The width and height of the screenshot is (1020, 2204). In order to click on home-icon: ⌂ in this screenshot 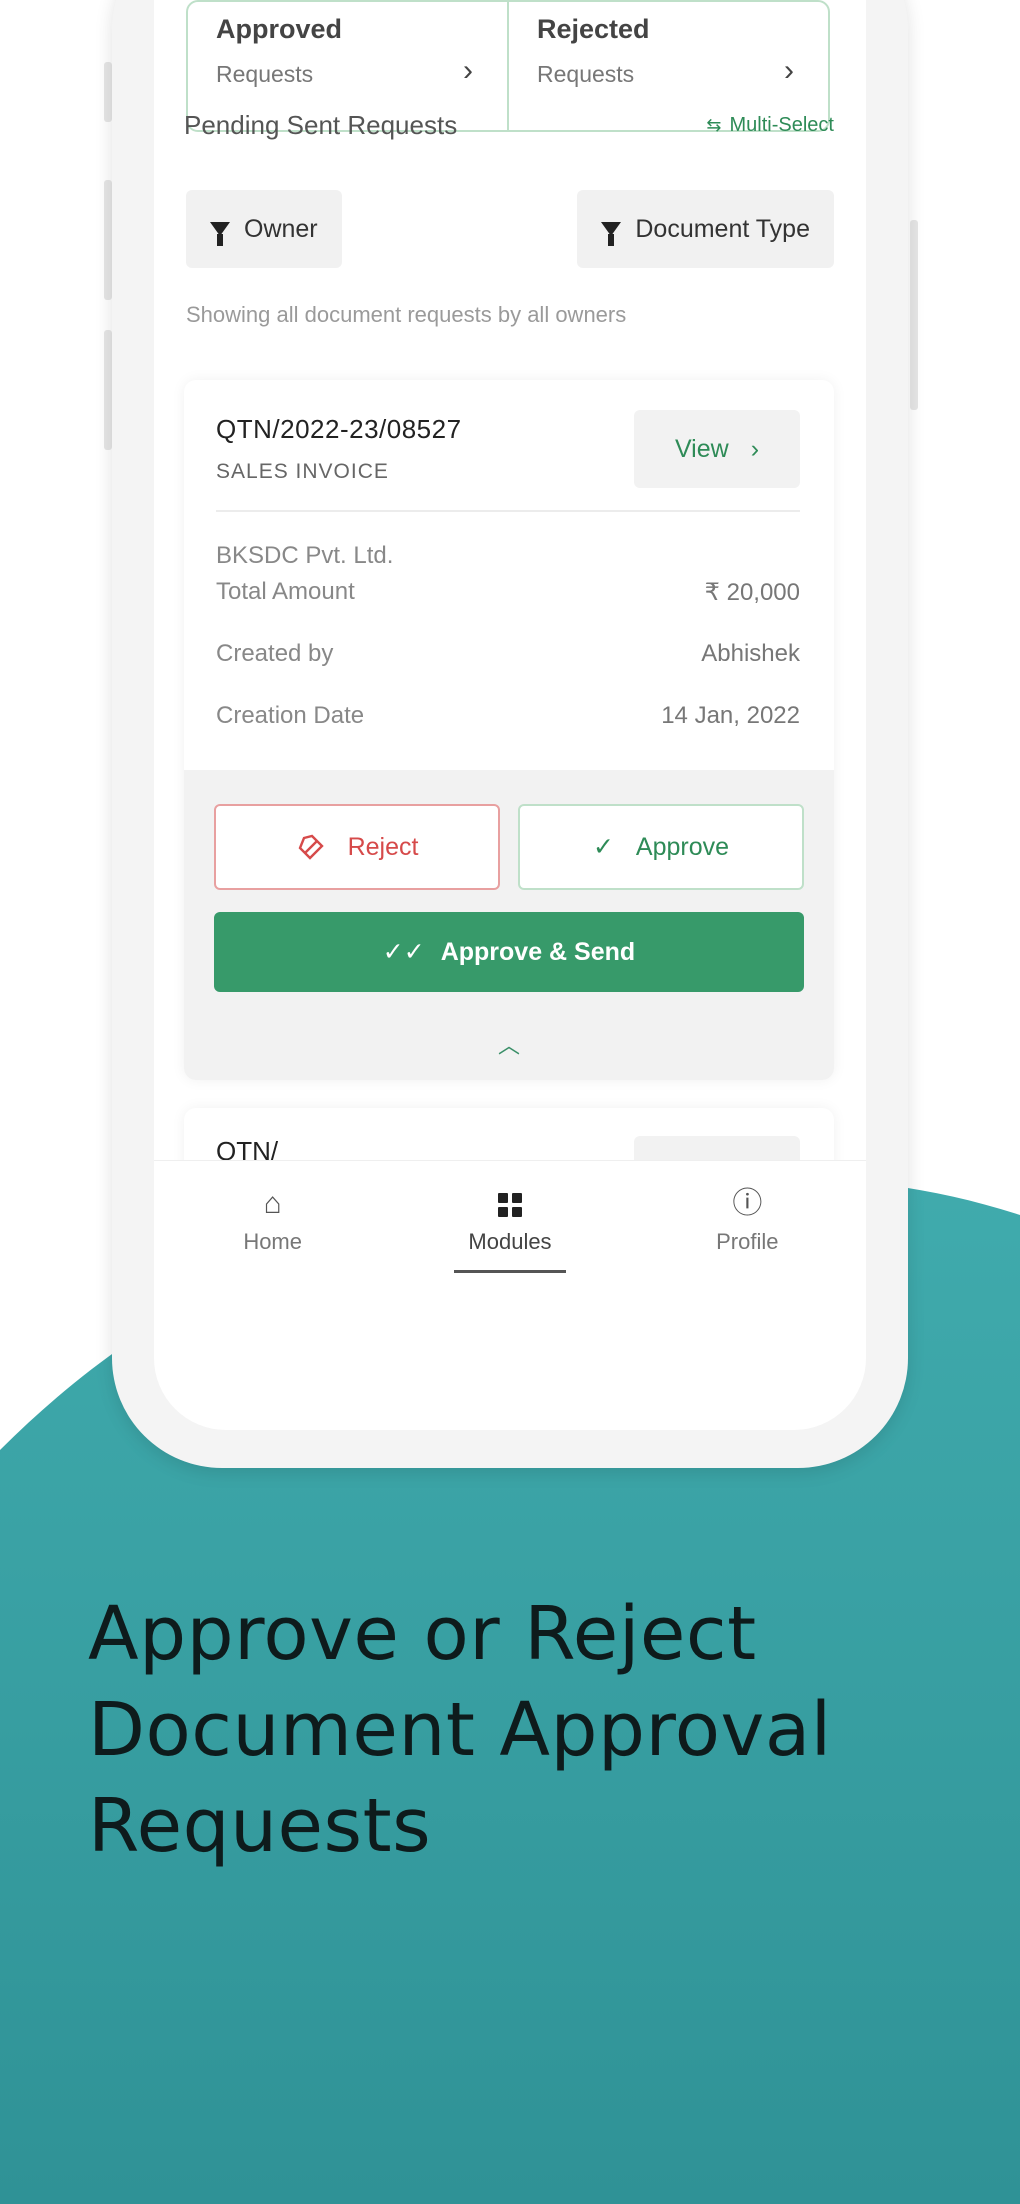, I will do `click(272, 1203)`.